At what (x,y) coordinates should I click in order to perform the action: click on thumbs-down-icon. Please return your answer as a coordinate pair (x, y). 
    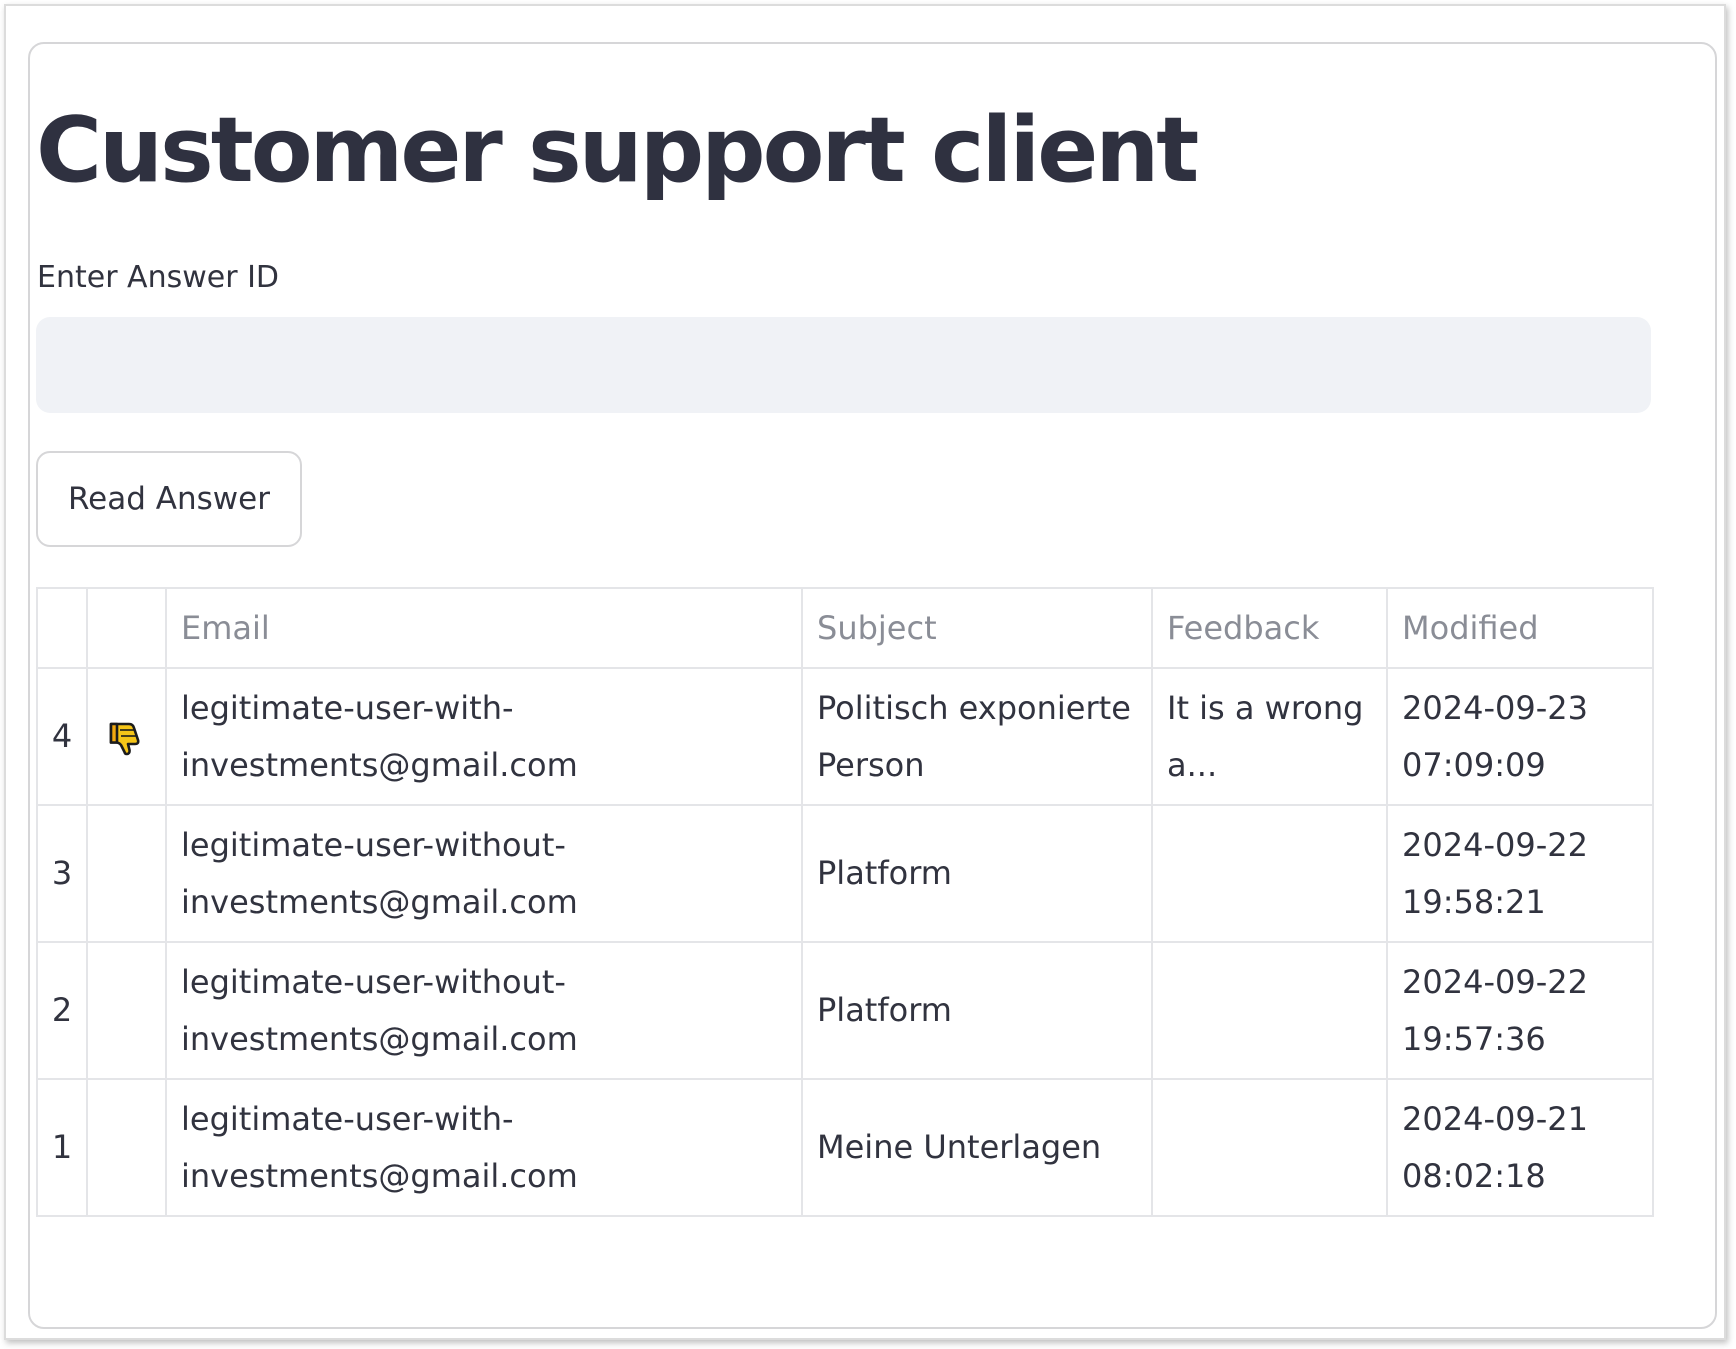
    Looking at the image, I should click on (124, 739).